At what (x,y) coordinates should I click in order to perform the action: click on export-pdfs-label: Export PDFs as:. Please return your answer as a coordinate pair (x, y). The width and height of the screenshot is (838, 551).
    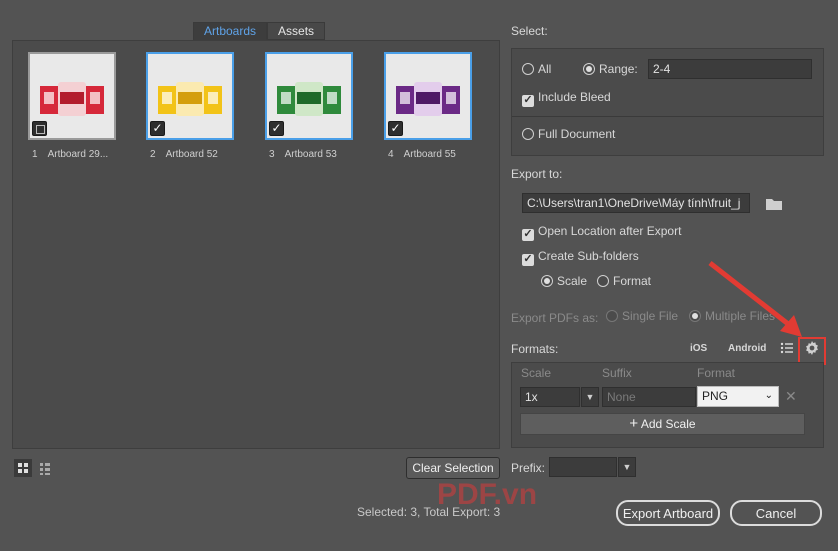
    Looking at the image, I should click on (555, 318).